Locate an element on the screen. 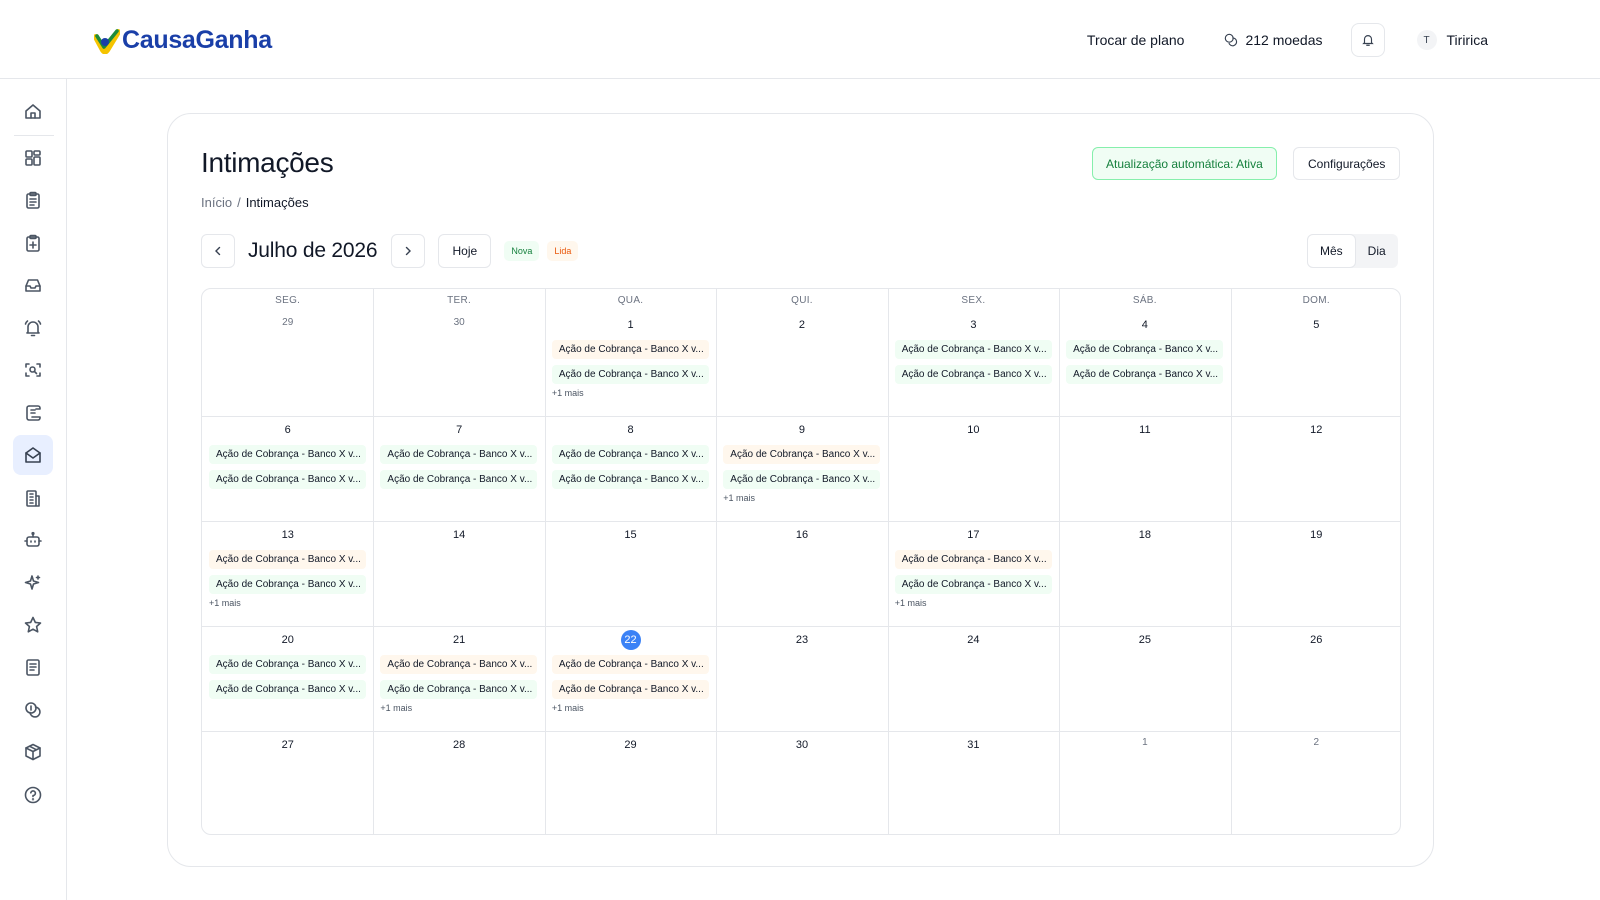  breadcrumb-home: Início is located at coordinates (216, 202).